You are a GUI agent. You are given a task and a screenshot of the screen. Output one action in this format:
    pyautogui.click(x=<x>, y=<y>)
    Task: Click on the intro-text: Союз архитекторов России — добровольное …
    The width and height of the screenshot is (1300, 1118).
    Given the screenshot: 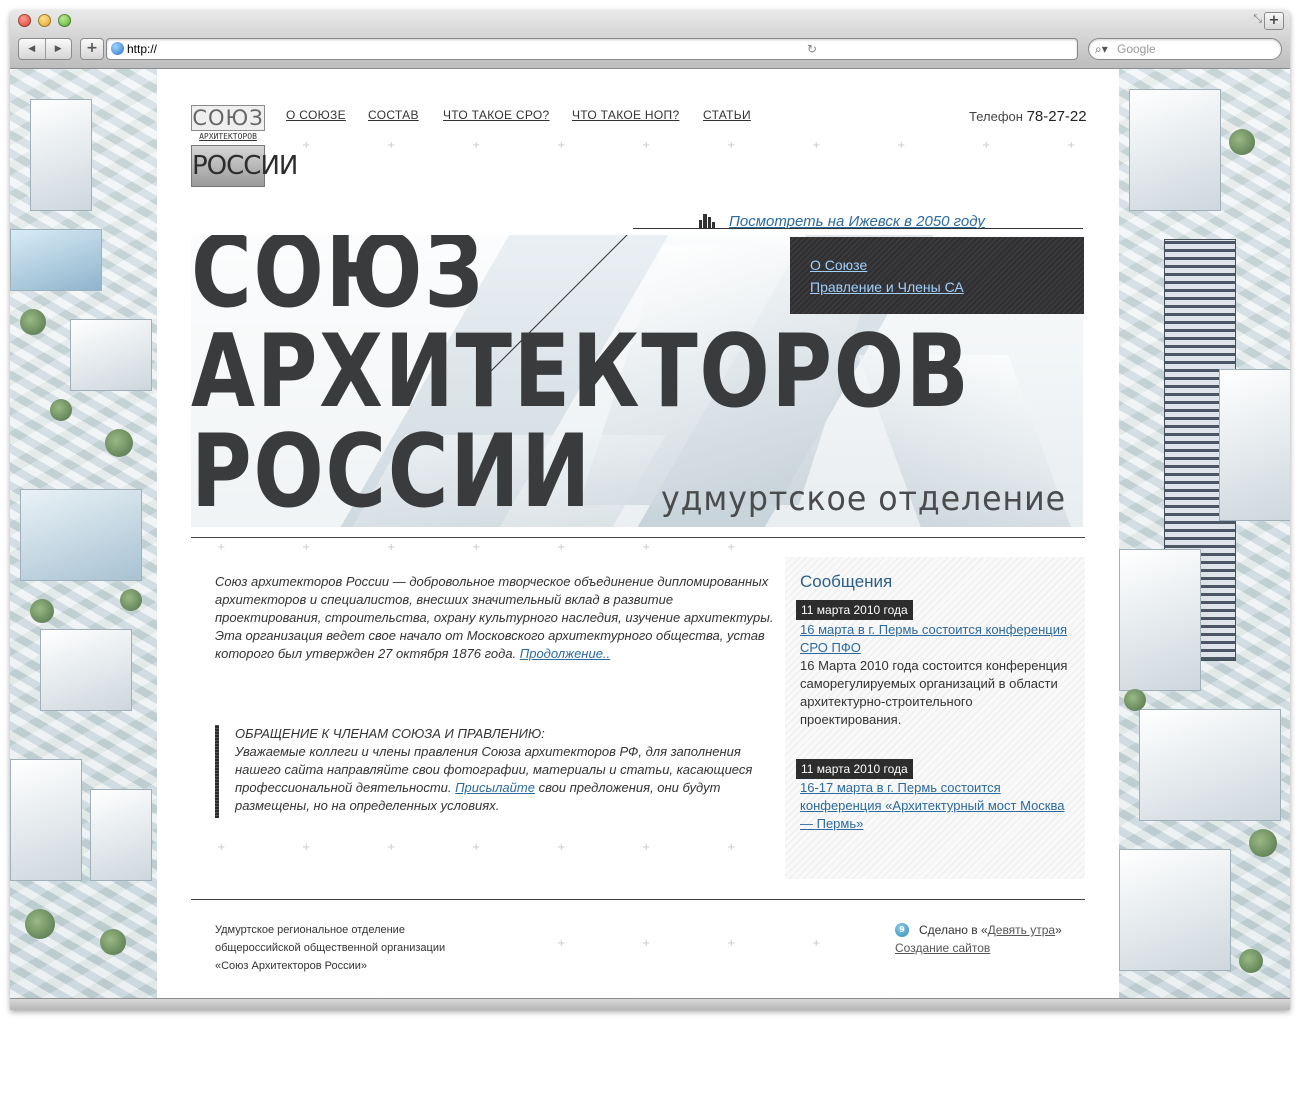 What is the action you would take?
    pyautogui.click(x=495, y=618)
    